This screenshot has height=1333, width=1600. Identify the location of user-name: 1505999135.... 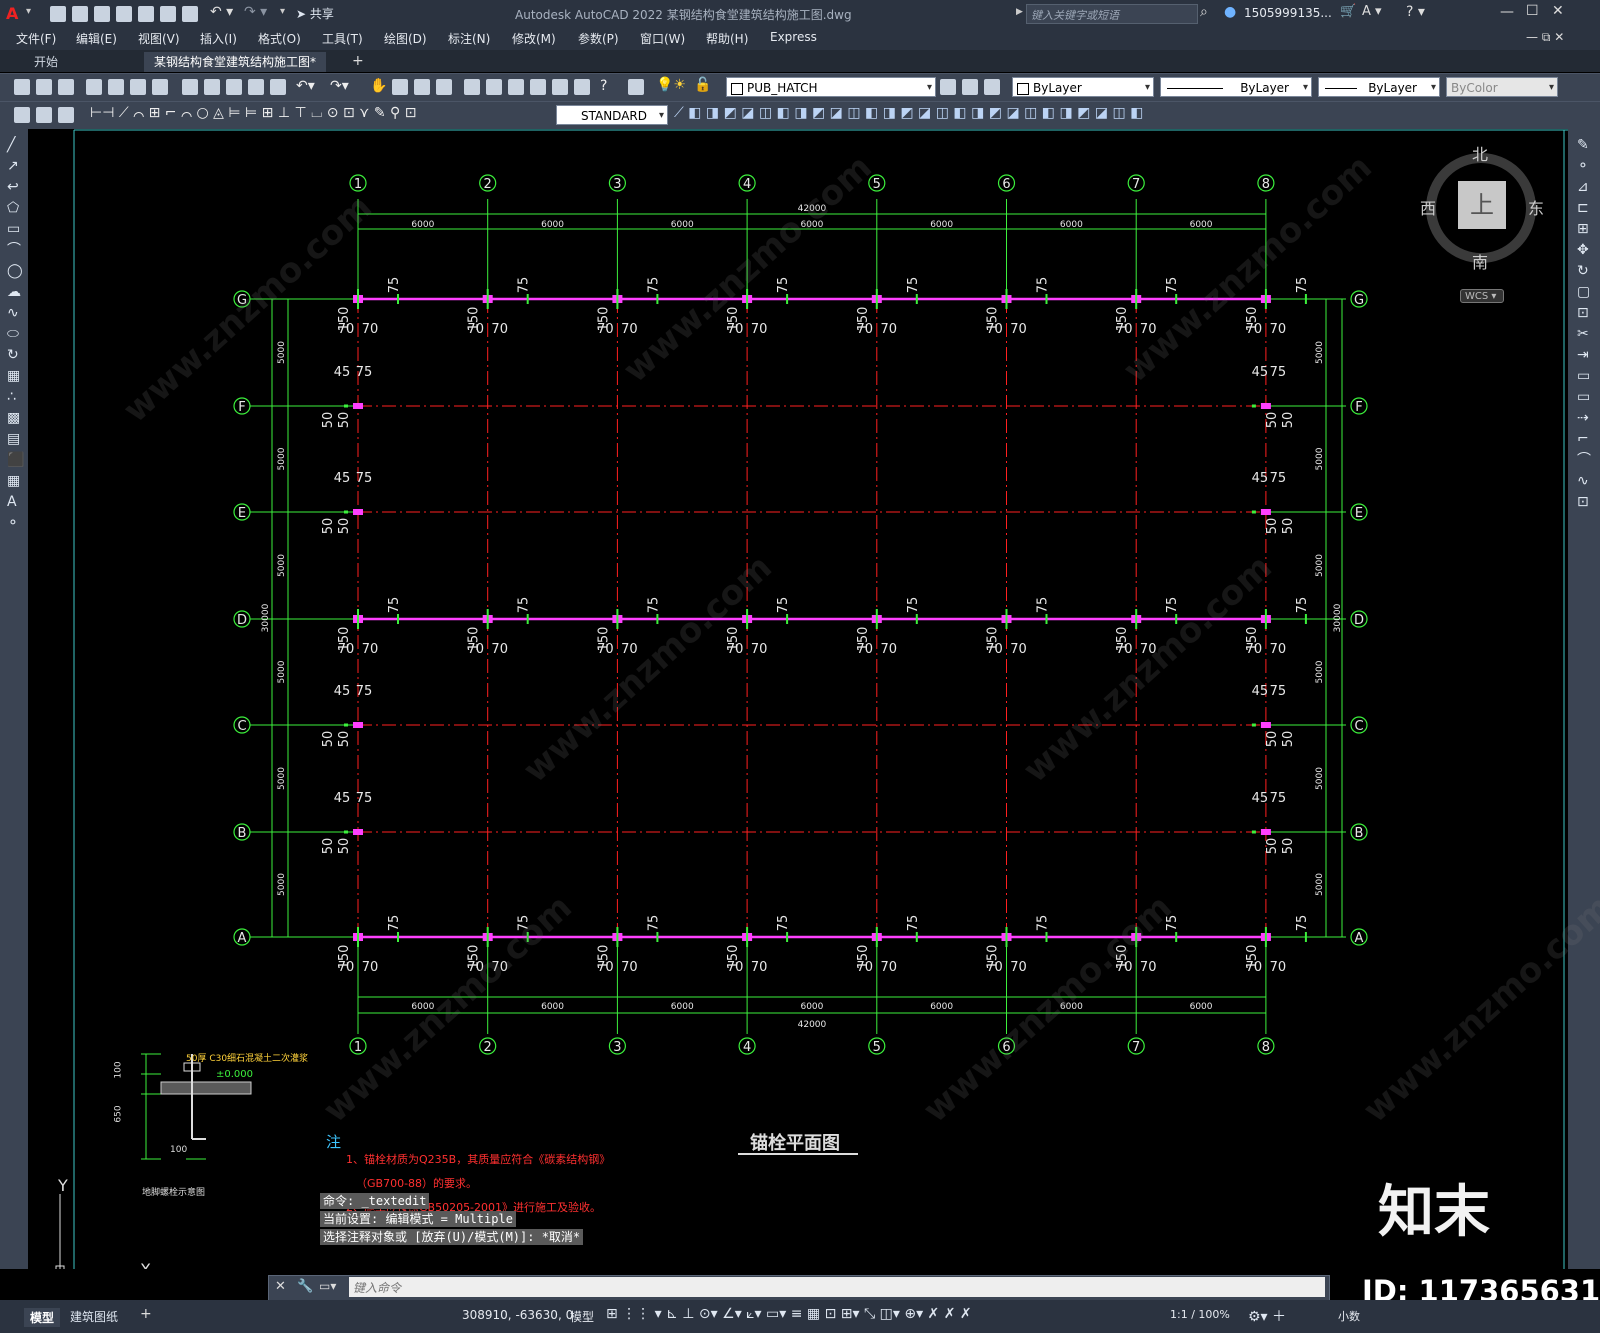
(1288, 13).